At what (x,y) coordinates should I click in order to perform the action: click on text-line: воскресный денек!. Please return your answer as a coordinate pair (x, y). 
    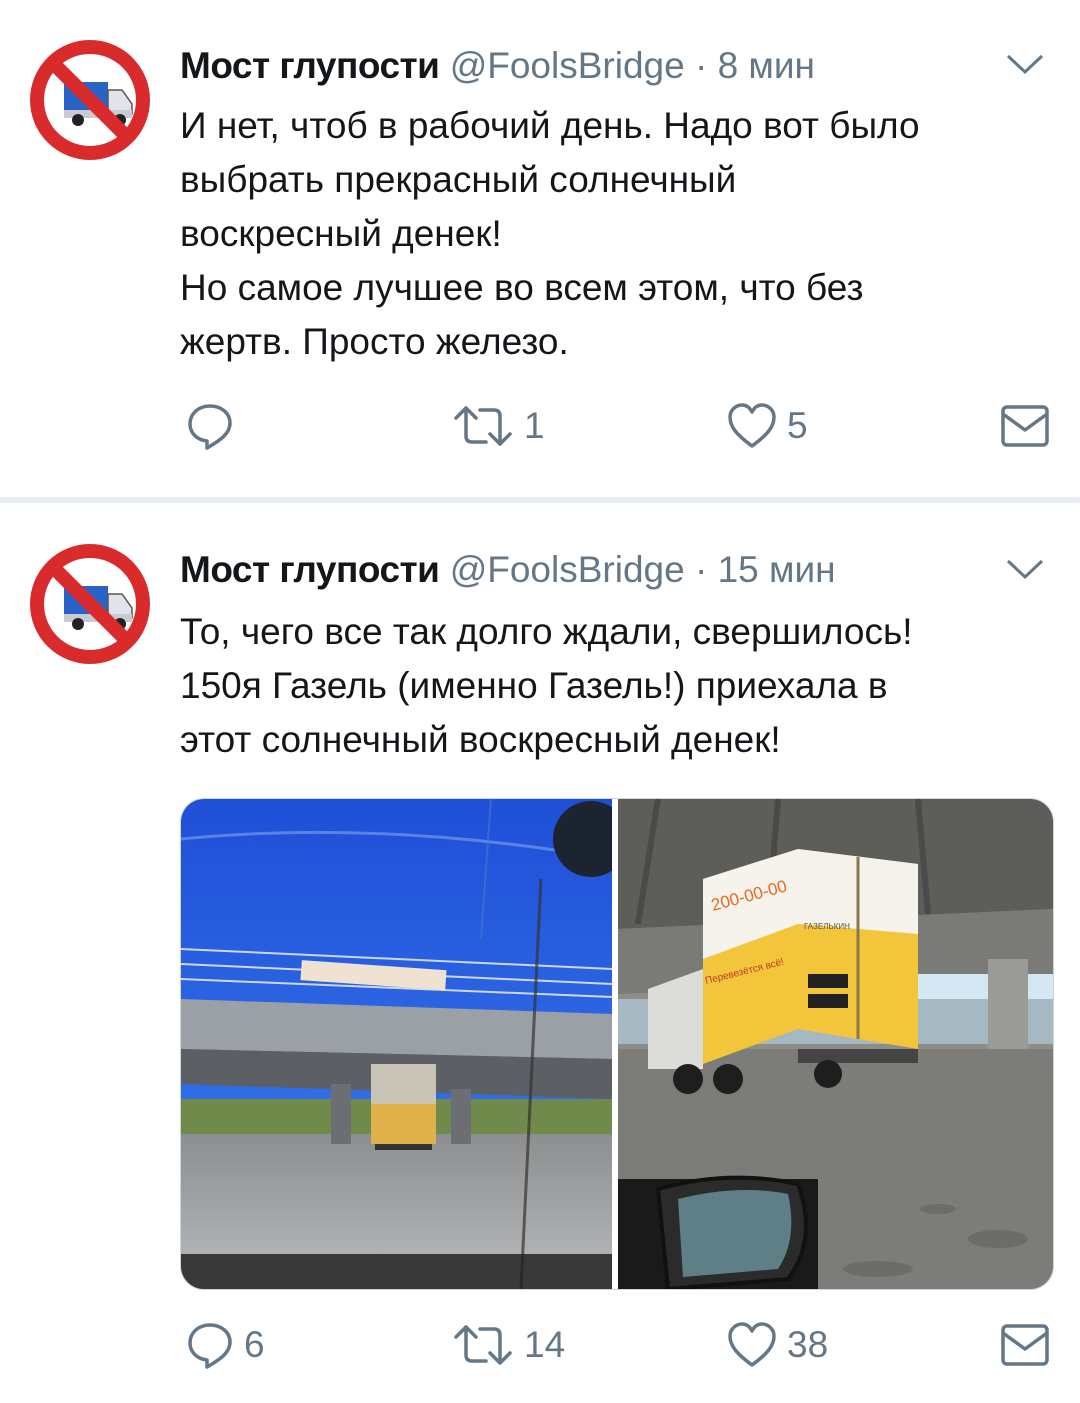
    Looking at the image, I should click on (341, 233).